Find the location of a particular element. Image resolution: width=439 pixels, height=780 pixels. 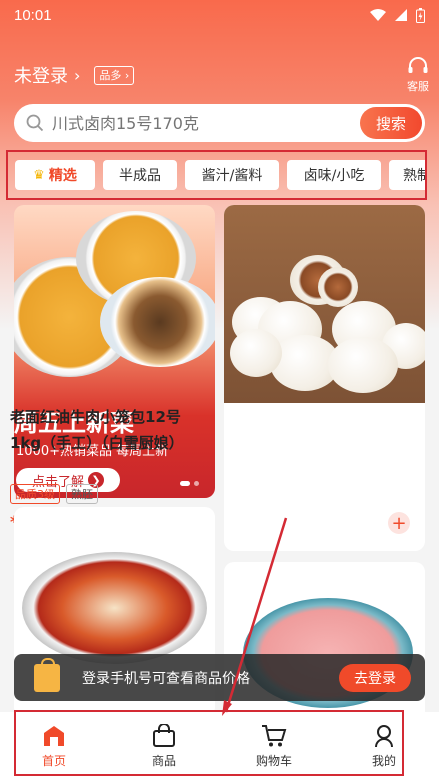

cellular-icon is located at coordinates (401, 15).